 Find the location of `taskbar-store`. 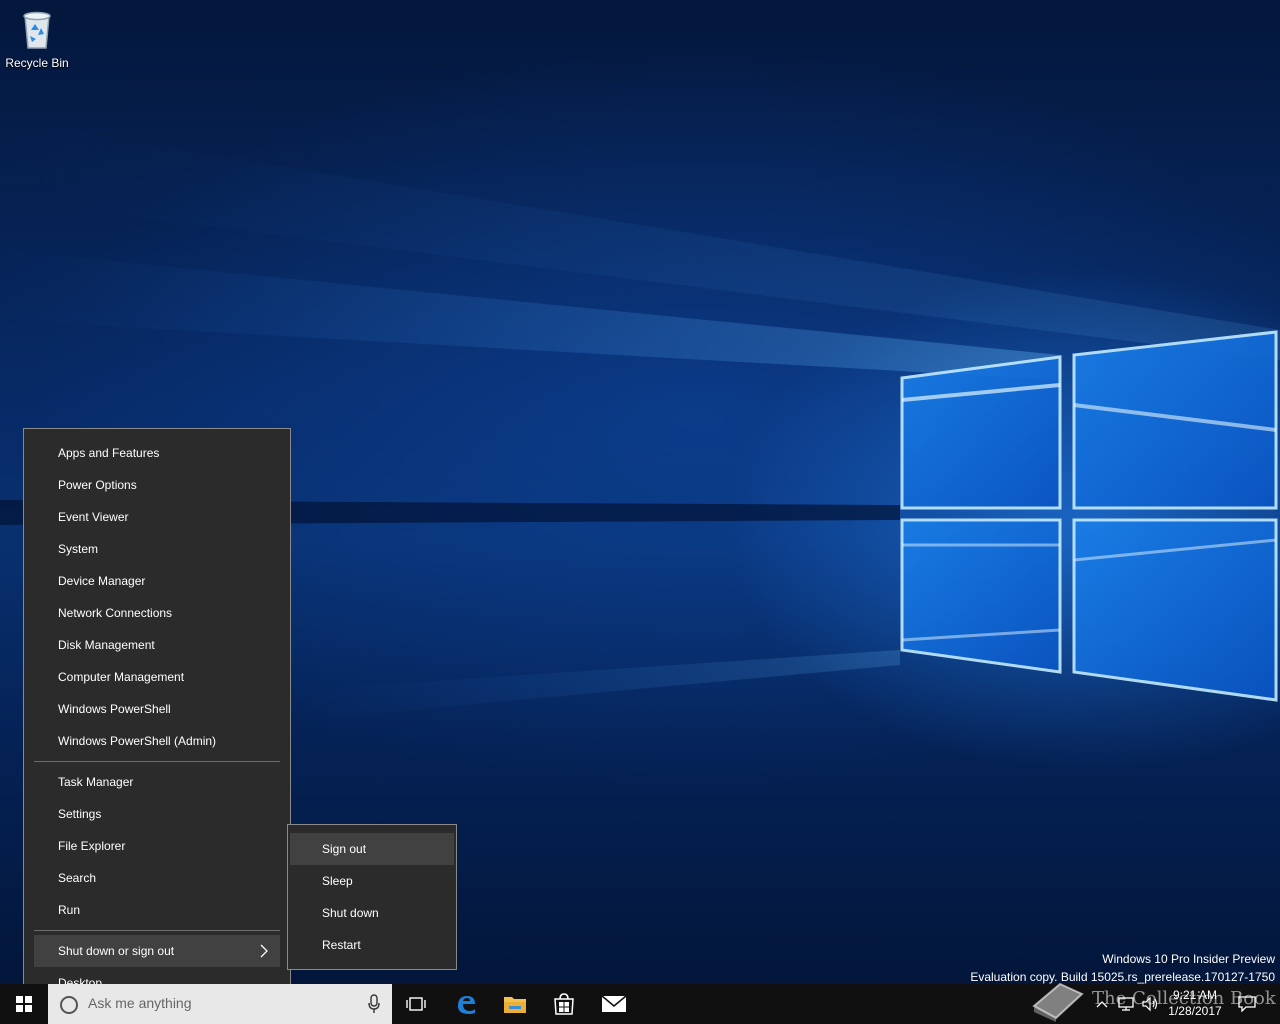

taskbar-store is located at coordinates (564, 1004).